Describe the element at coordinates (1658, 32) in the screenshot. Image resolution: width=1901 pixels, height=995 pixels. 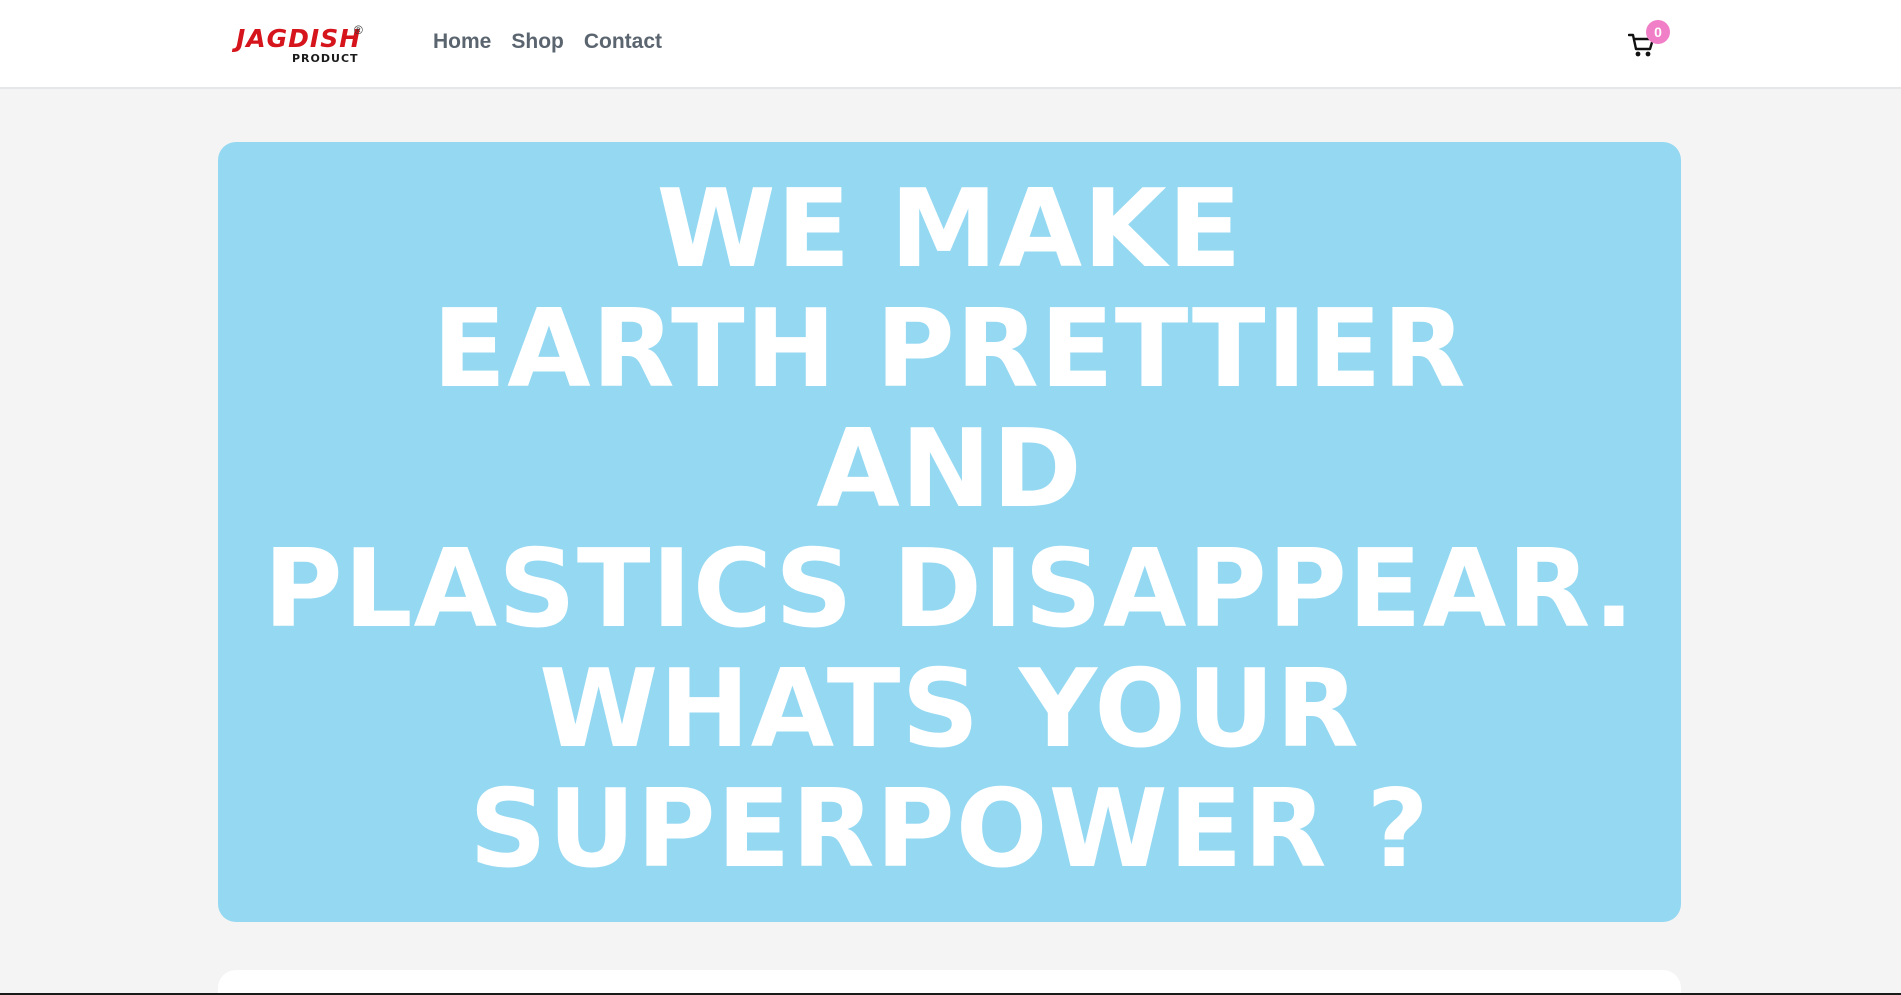
I see `cart-count-badge: 0` at that location.